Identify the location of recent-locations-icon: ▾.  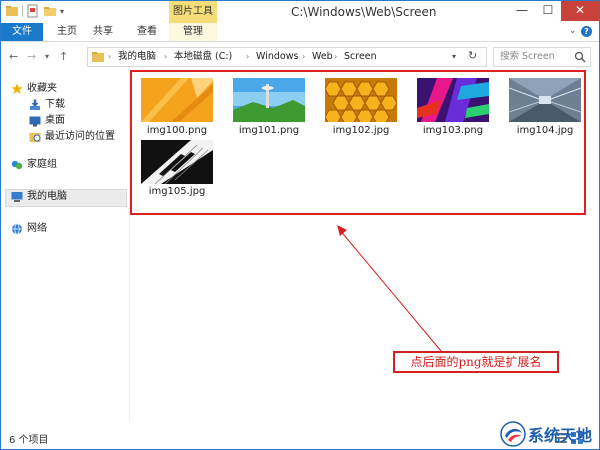
(47, 56).